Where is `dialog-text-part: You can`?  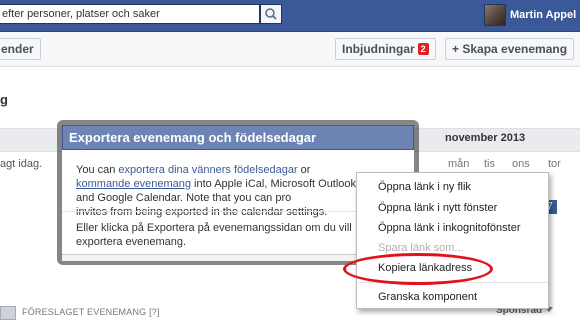
dialog-text-part: You can is located at coordinates (97, 170).